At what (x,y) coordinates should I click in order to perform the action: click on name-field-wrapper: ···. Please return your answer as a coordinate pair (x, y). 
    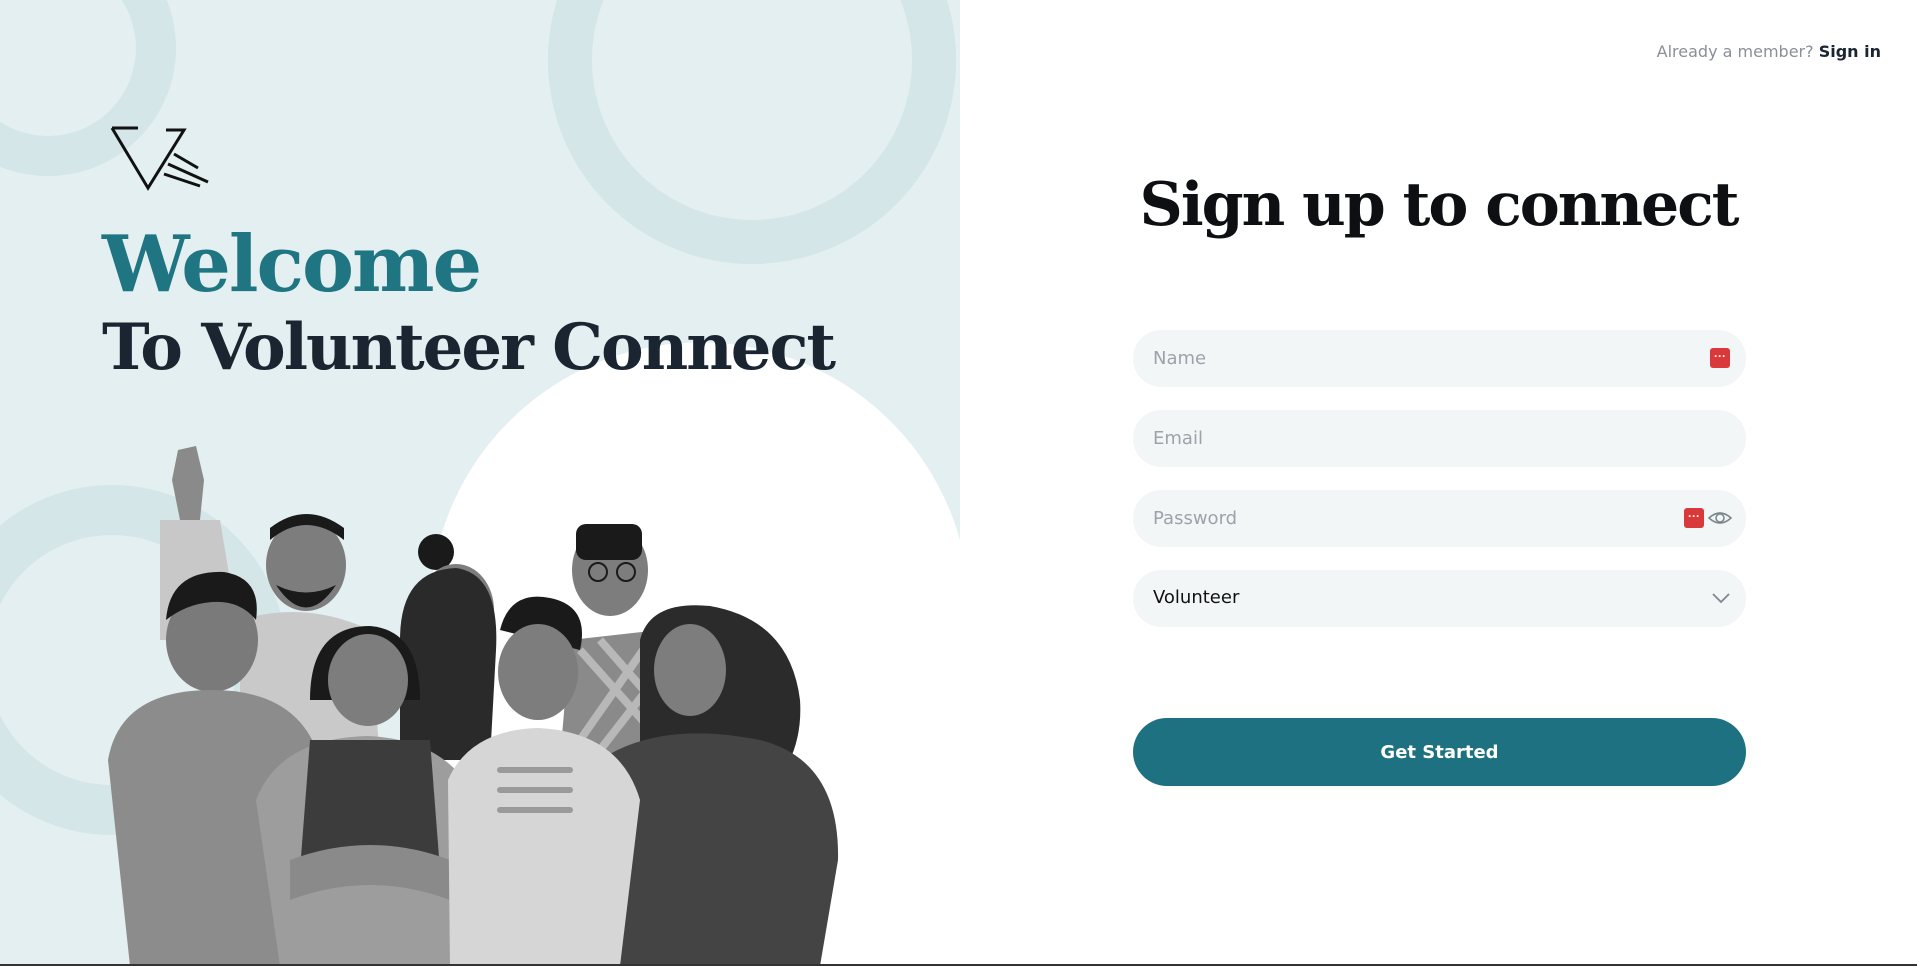
    Looking at the image, I should click on (1439, 358).